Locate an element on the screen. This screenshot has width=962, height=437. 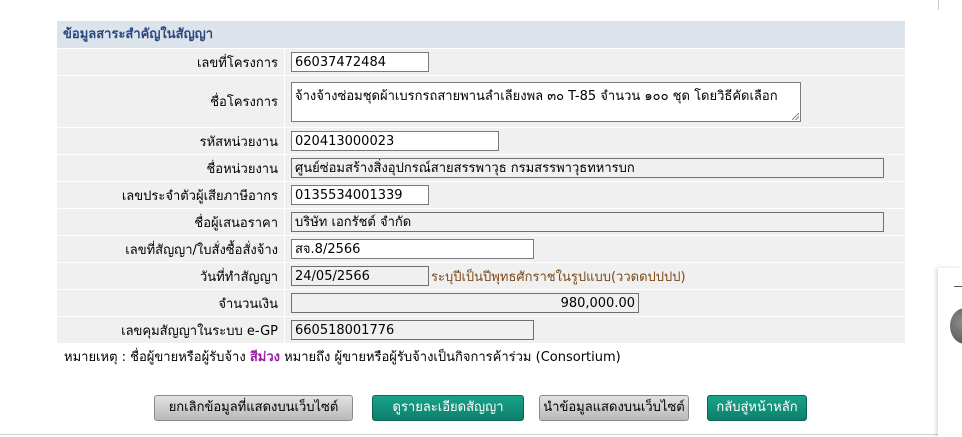
row-tax-id: เลขประจำตัวผู้เสียภาษีอากร 0135534001339 is located at coordinates (481, 194).